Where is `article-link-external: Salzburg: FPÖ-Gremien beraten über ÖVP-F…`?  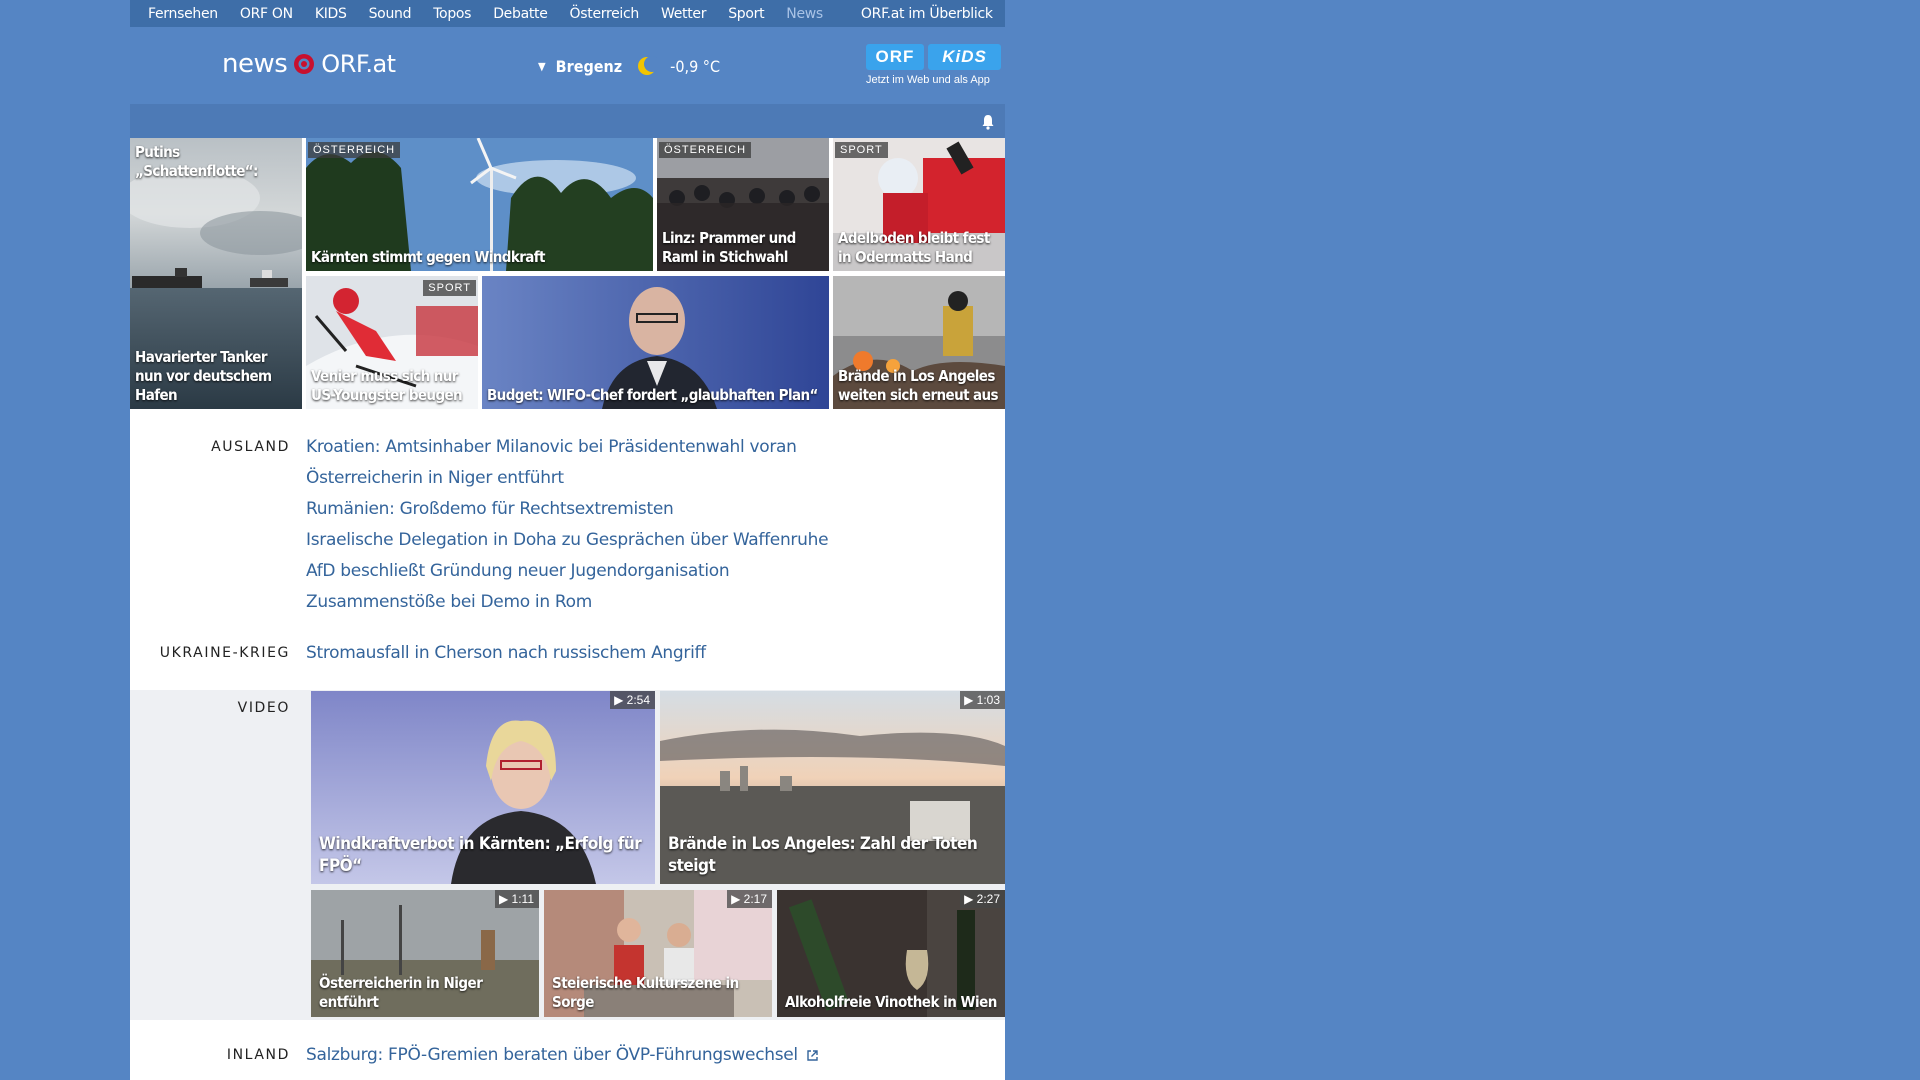
article-link-external: Salzburg: FPÖ-Gremien beraten über ÖVP-F… is located at coordinates (562, 1055).